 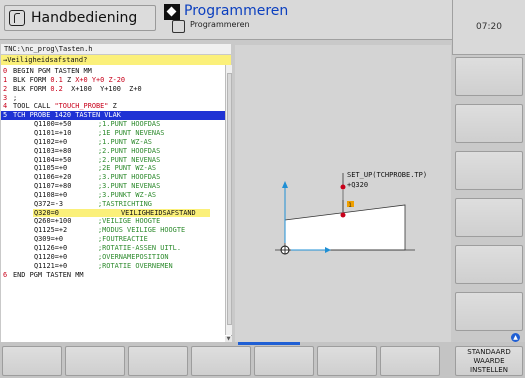 I want to click on param-comment: ;3.PUNKT WZ-AS, so click(x=127, y=194).